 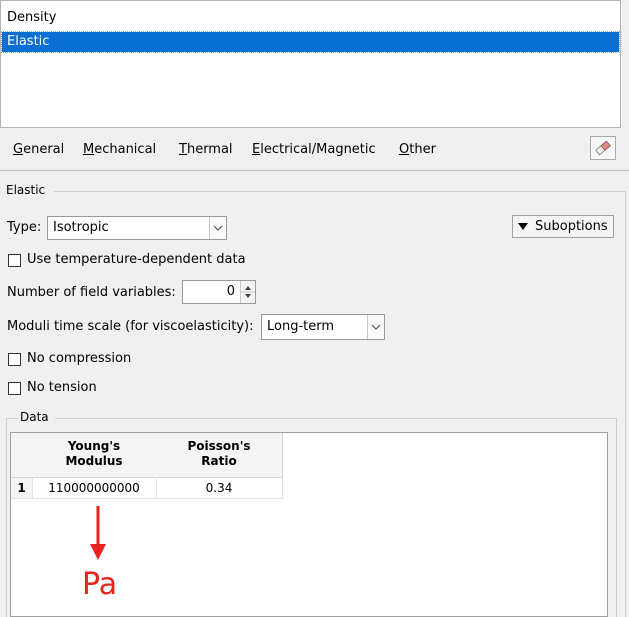 I want to click on suboptions-label: Suboptions, so click(x=571, y=226).